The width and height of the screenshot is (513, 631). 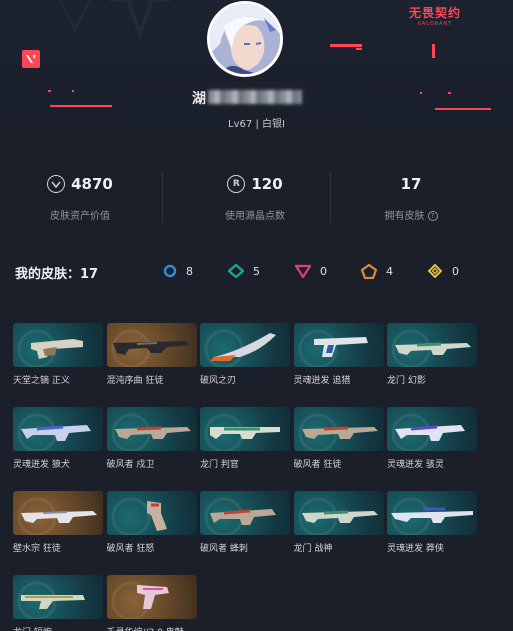 I want to click on skin-name: 灵魂迸发 莽侠, so click(x=415, y=549).